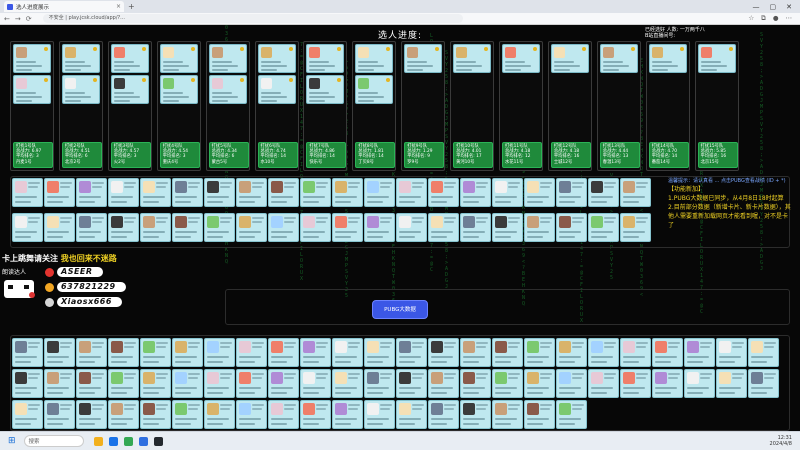 The height and width of the screenshot is (450, 800). Describe the element at coordinates (12, 441) in the screenshot. I see `windows-start-icon: ⊞` at that location.